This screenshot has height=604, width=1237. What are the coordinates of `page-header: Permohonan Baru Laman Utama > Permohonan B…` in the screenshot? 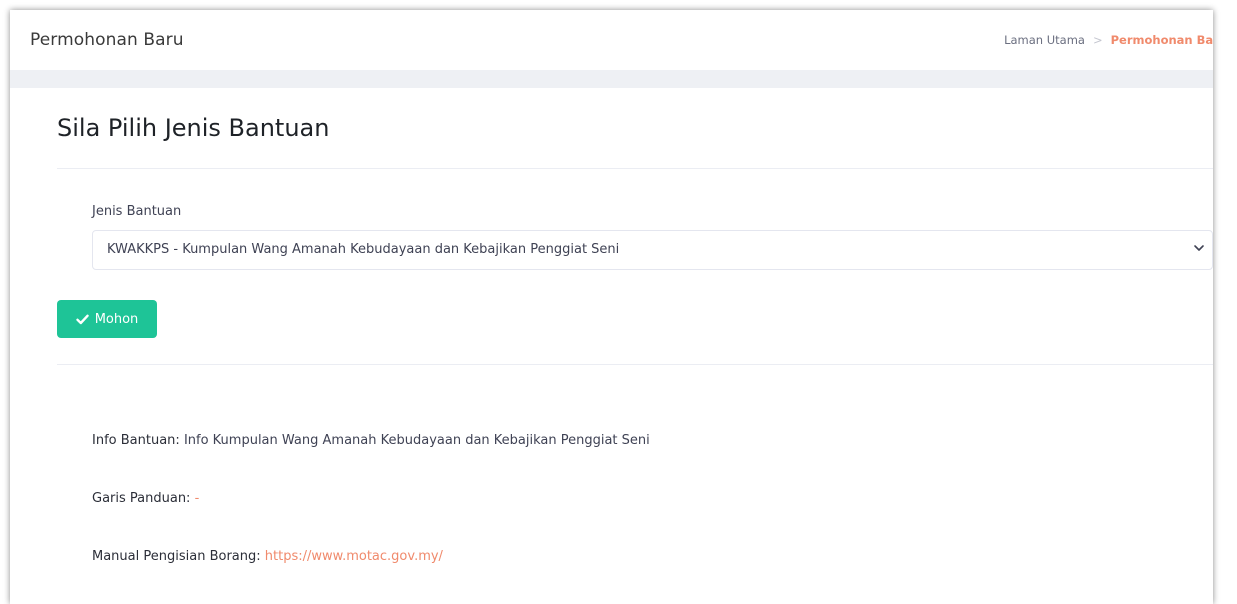 It's located at (611, 40).